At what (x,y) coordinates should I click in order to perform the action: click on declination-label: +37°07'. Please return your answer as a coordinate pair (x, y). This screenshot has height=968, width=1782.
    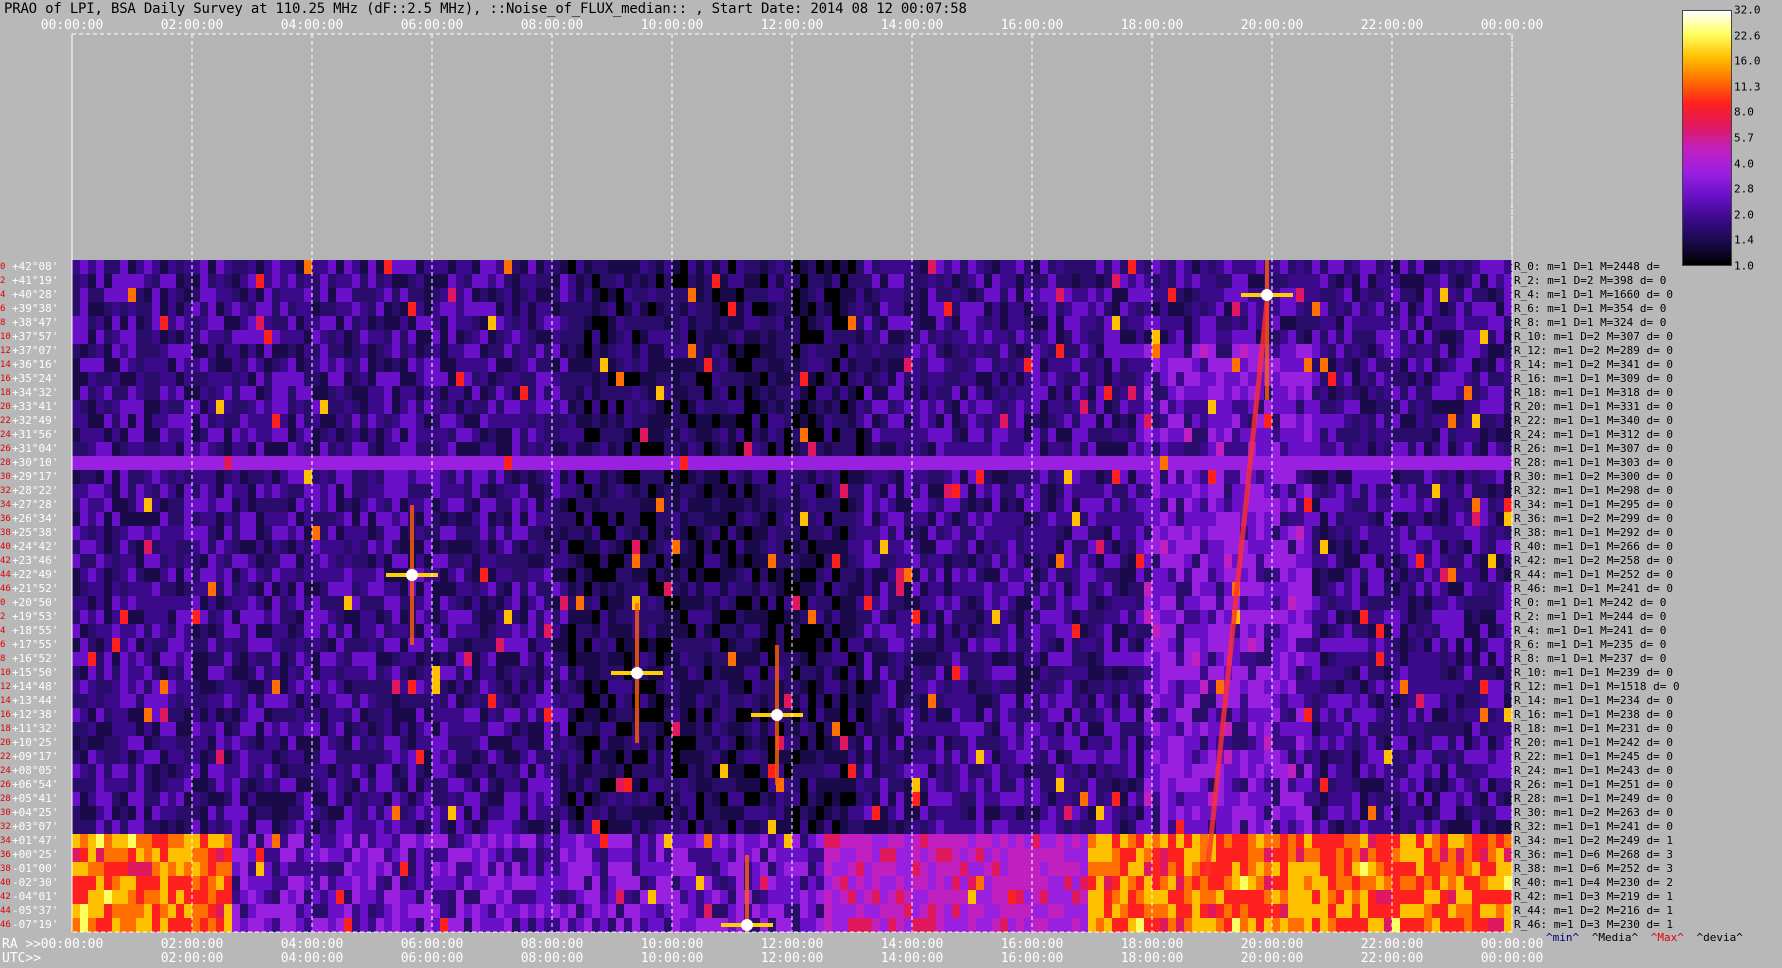
    Looking at the image, I should click on (35, 350).